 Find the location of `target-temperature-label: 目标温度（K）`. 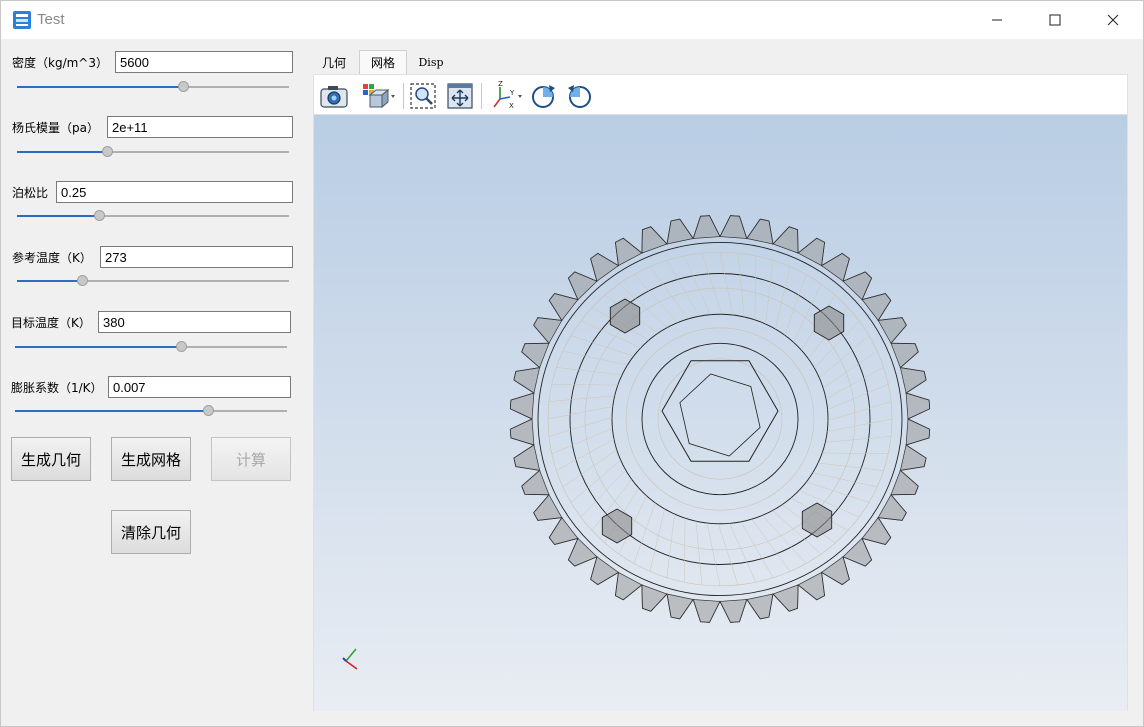

target-temperature-label: 目标温度（K） is located at coordinates (51, 323).